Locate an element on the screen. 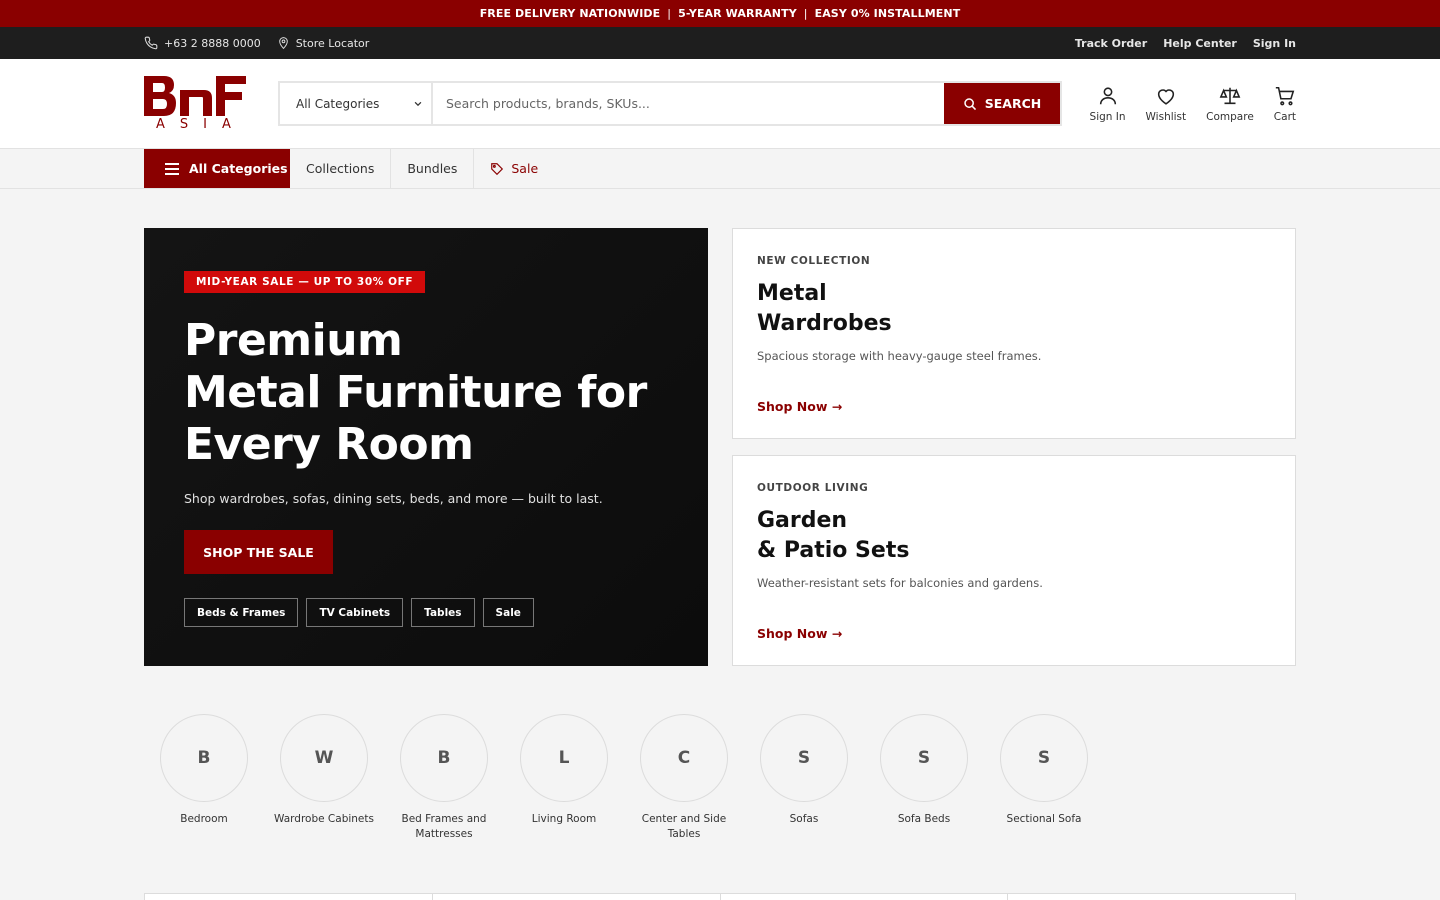  hero-quick-links: Beds & Frames TV Cabinets Tables Sale is located at coordinates (426, 612).